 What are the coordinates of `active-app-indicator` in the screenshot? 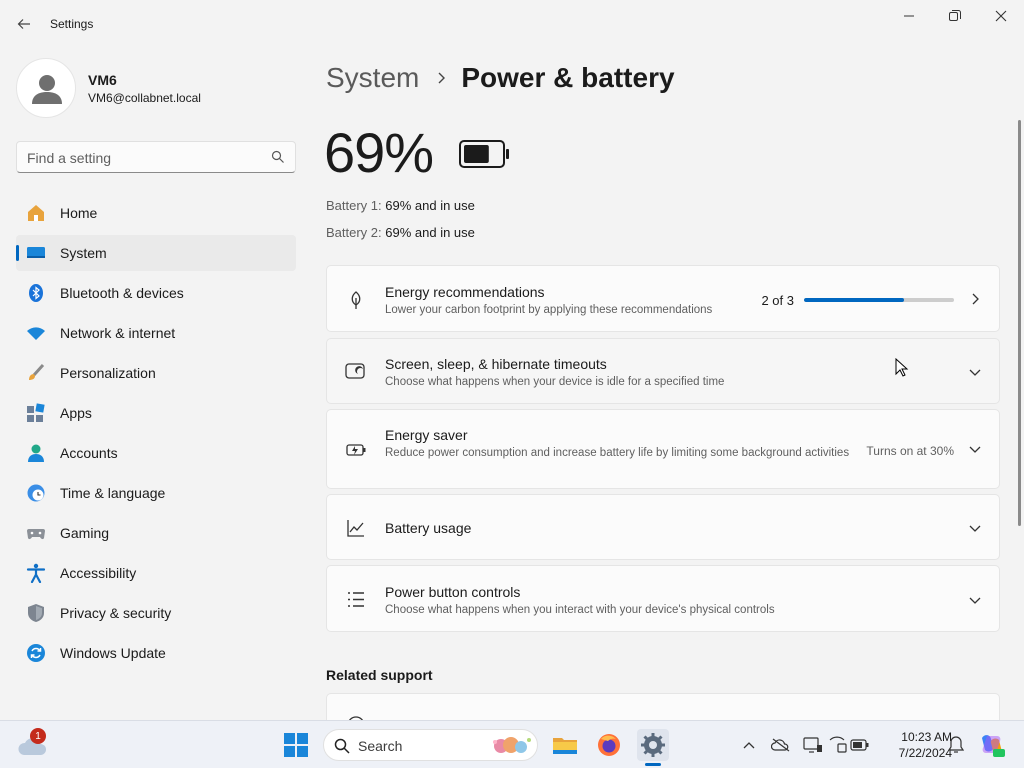 It's located at (653, 764).